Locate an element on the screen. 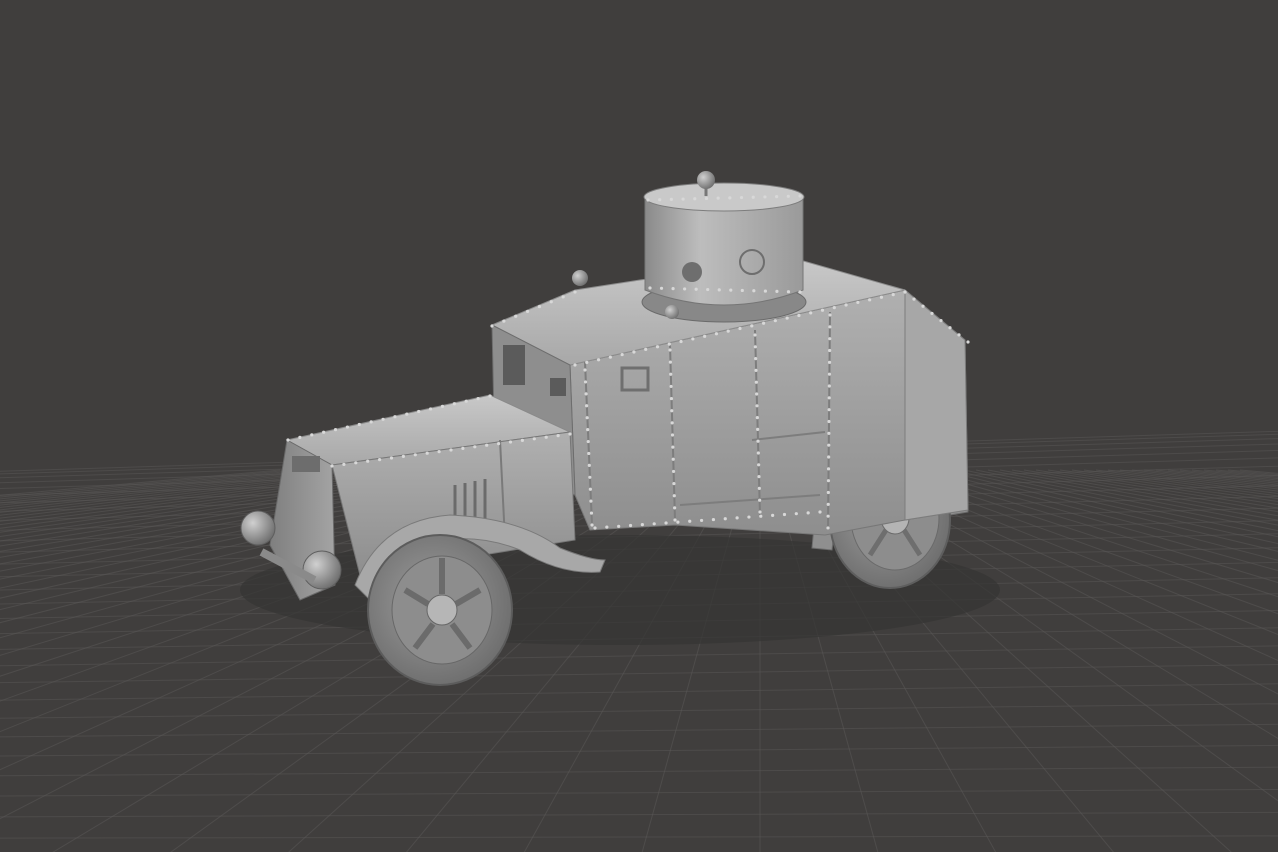 Image resolution: width=1278 pixels, height=852 pixels. headlamp-left is located at coordinates (258, 528).